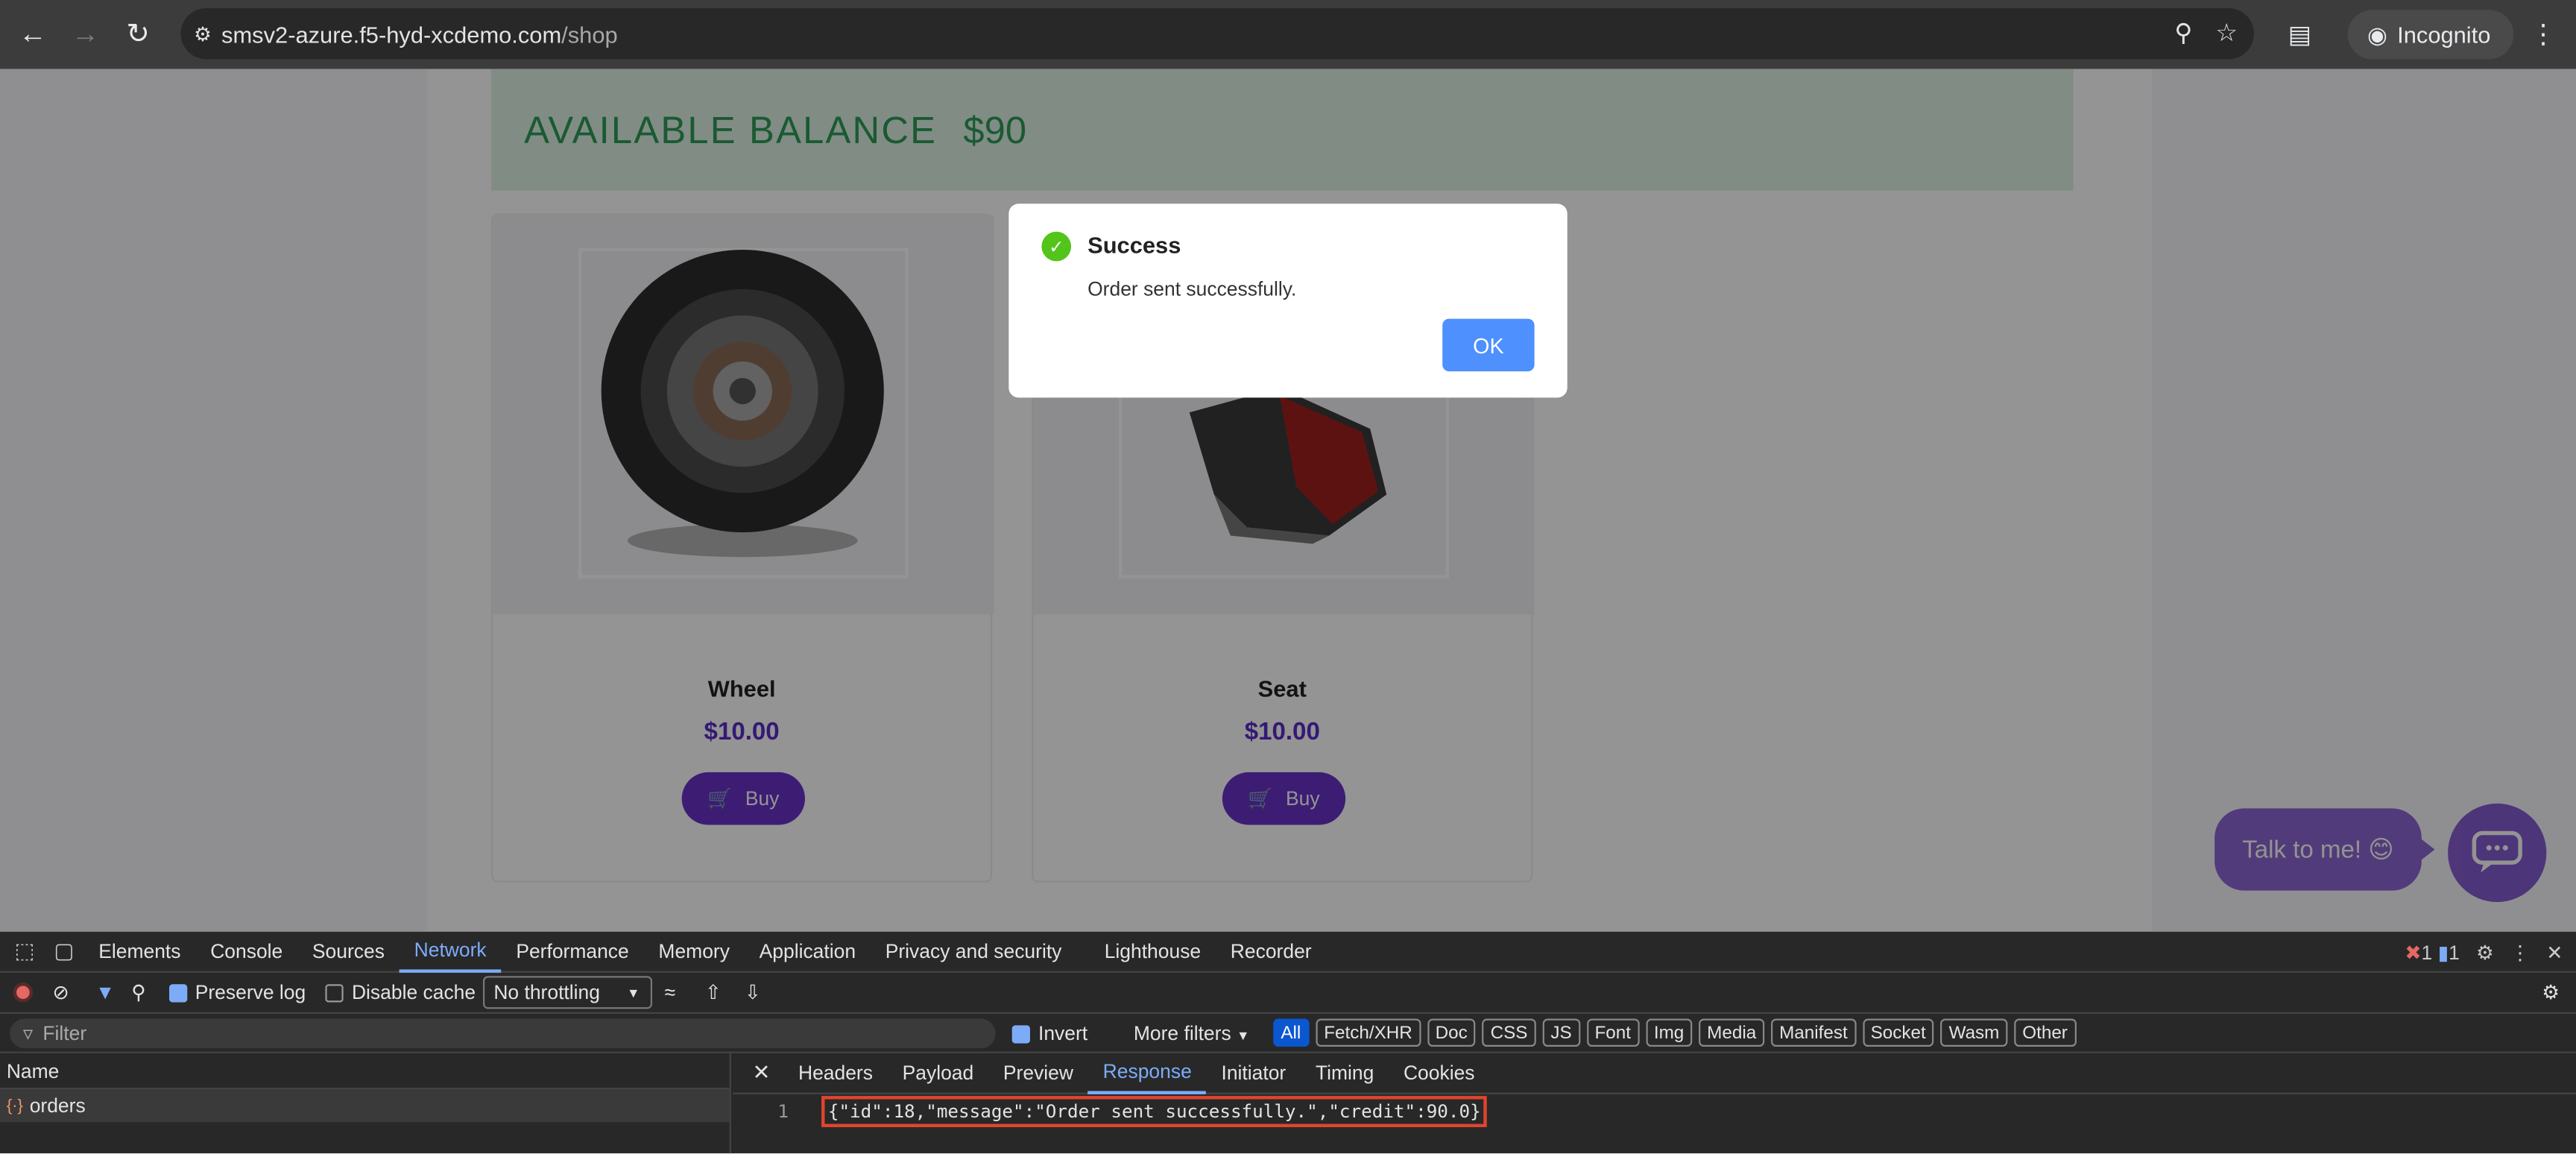 This screenshot has height=1154, width=2576. Describe the element at coordinates (2454, 952) in the screenshot. I see `message-count: 1` at that location.